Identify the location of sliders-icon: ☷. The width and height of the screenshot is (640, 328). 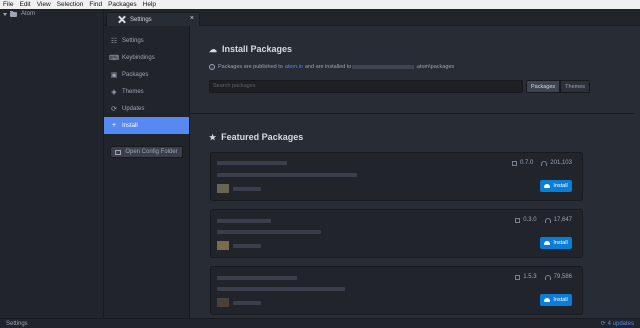
(114, 41).